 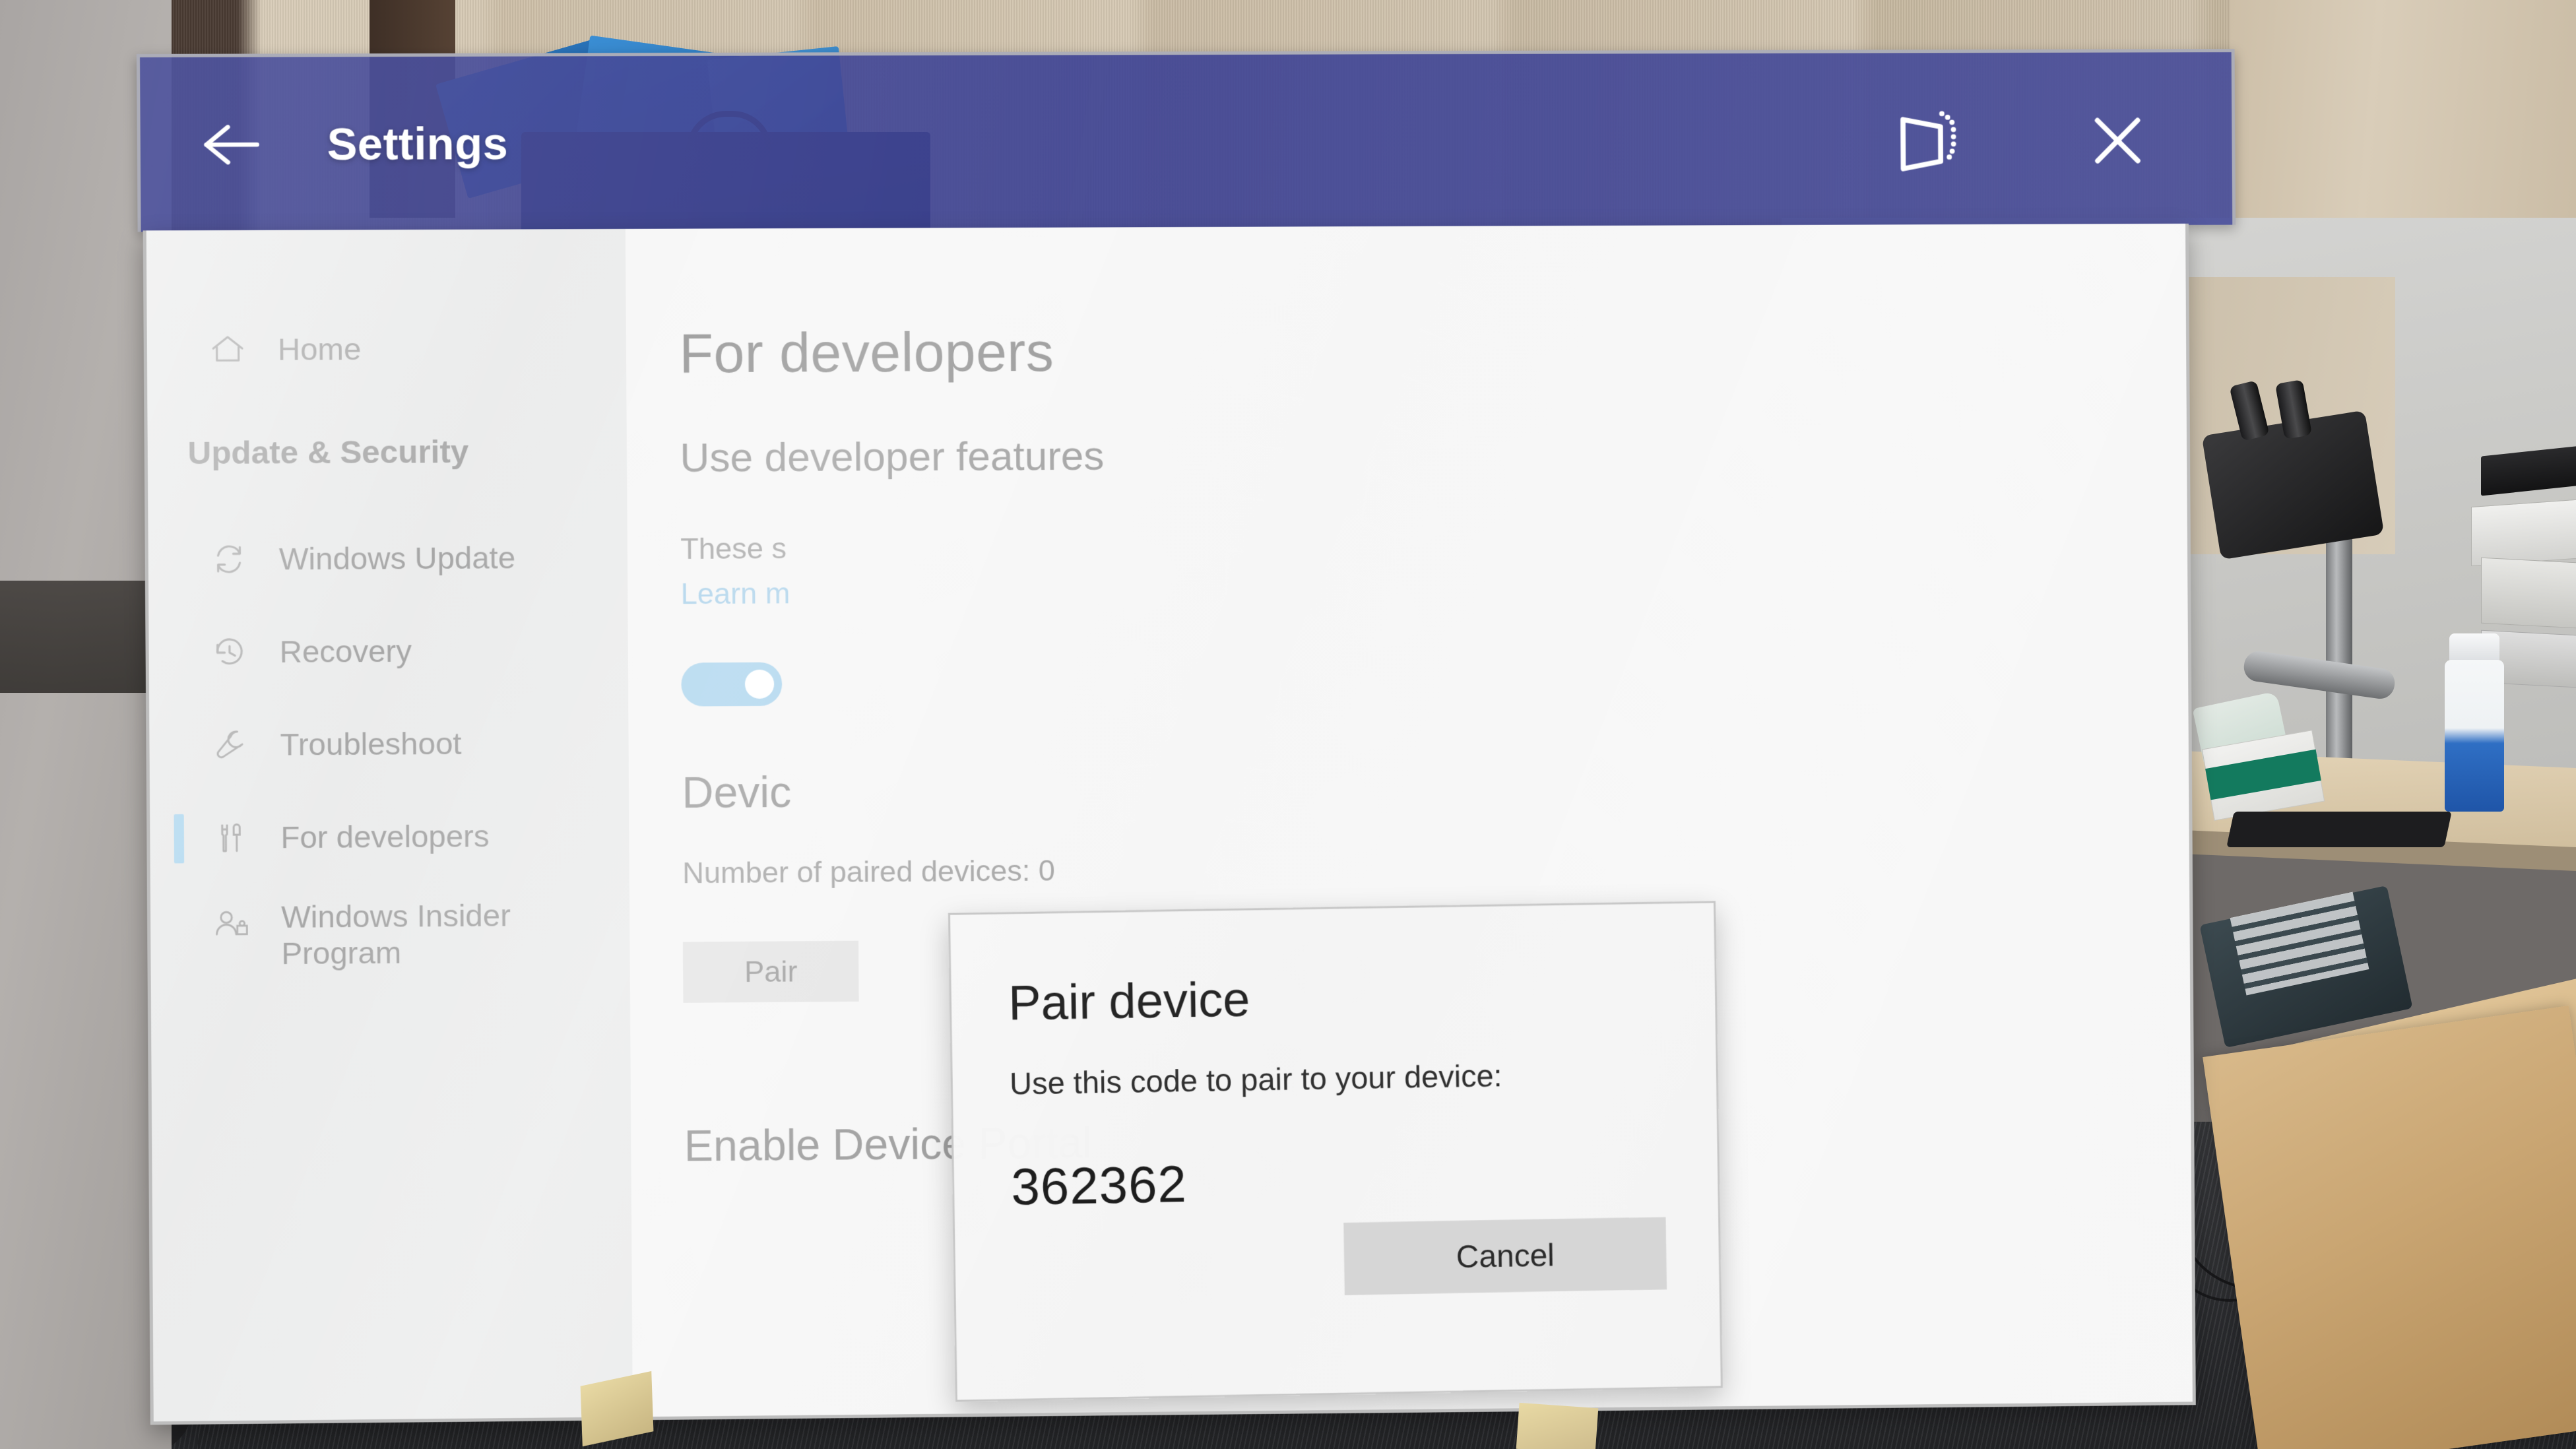 What do you see at coordinates (230, 745) in the screenshot?
I see `wrench-icon` at bounding box center [230, 745].